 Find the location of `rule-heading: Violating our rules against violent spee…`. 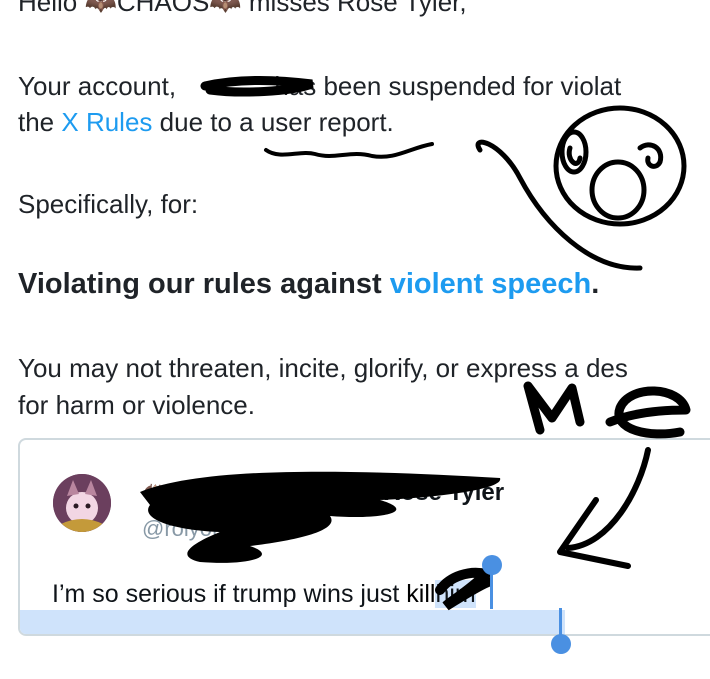

rule-heading: Violating our rules against violent spee… is located at coordinates (308, 284).